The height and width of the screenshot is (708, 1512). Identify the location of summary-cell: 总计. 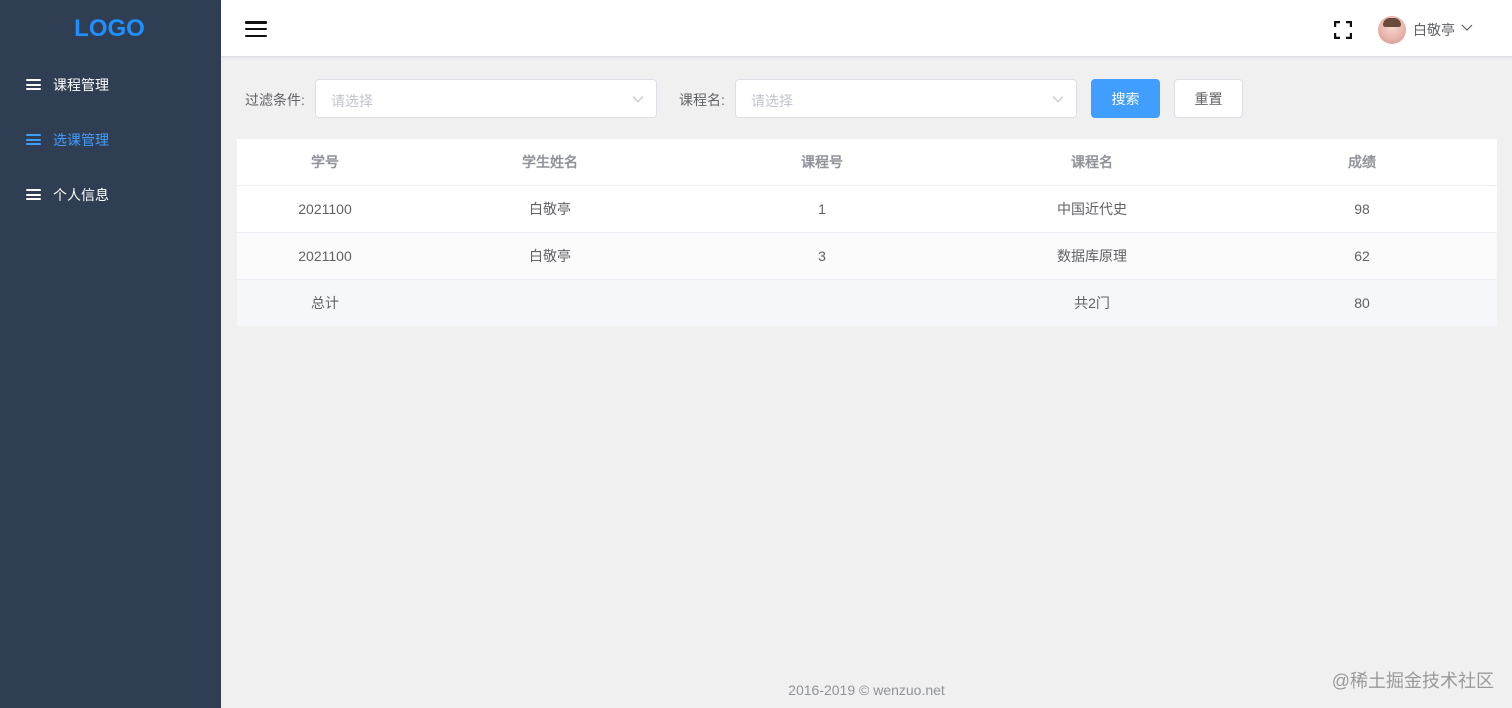
(325, 303).